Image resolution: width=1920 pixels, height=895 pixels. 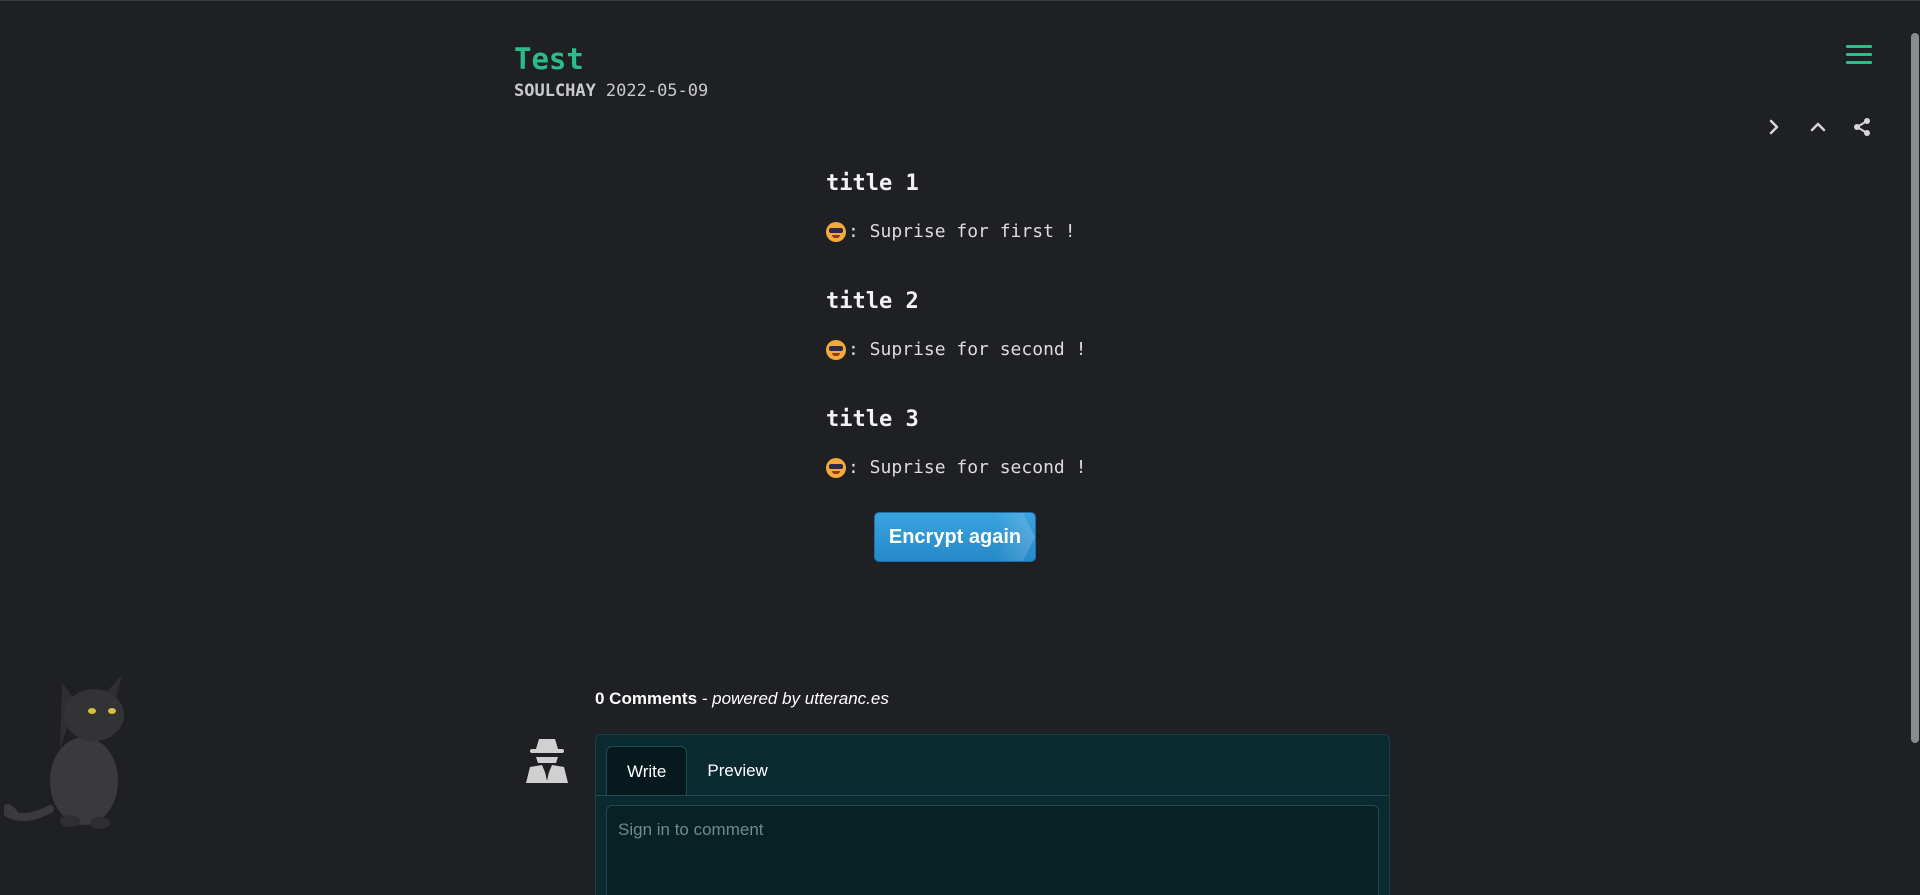 I want to click on content-section: title 3 : Suprise for second !, so click(x=1126, y=444).